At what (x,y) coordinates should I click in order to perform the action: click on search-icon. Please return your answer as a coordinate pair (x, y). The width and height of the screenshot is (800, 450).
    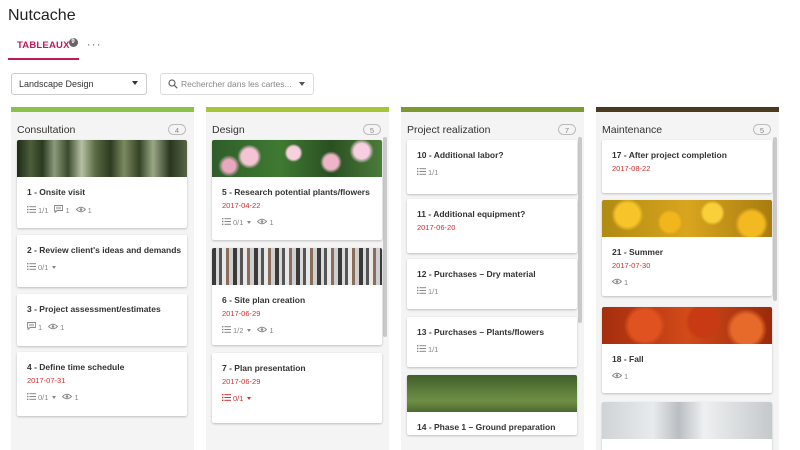
    Looking at the image, I should click on (173, 84).